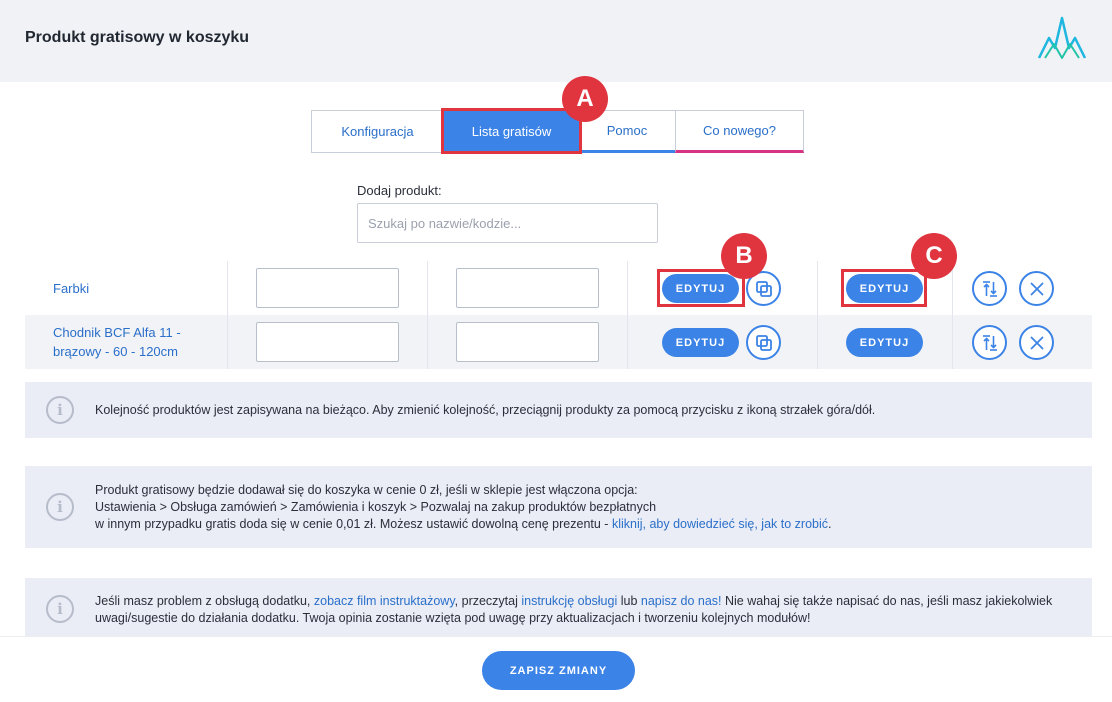 The height and width of the screenshot is (702, 1112). What do you see at coordinates (830, 524) in the screenshot?
I see `info-line-end: .` at bounding box center [830, 524].